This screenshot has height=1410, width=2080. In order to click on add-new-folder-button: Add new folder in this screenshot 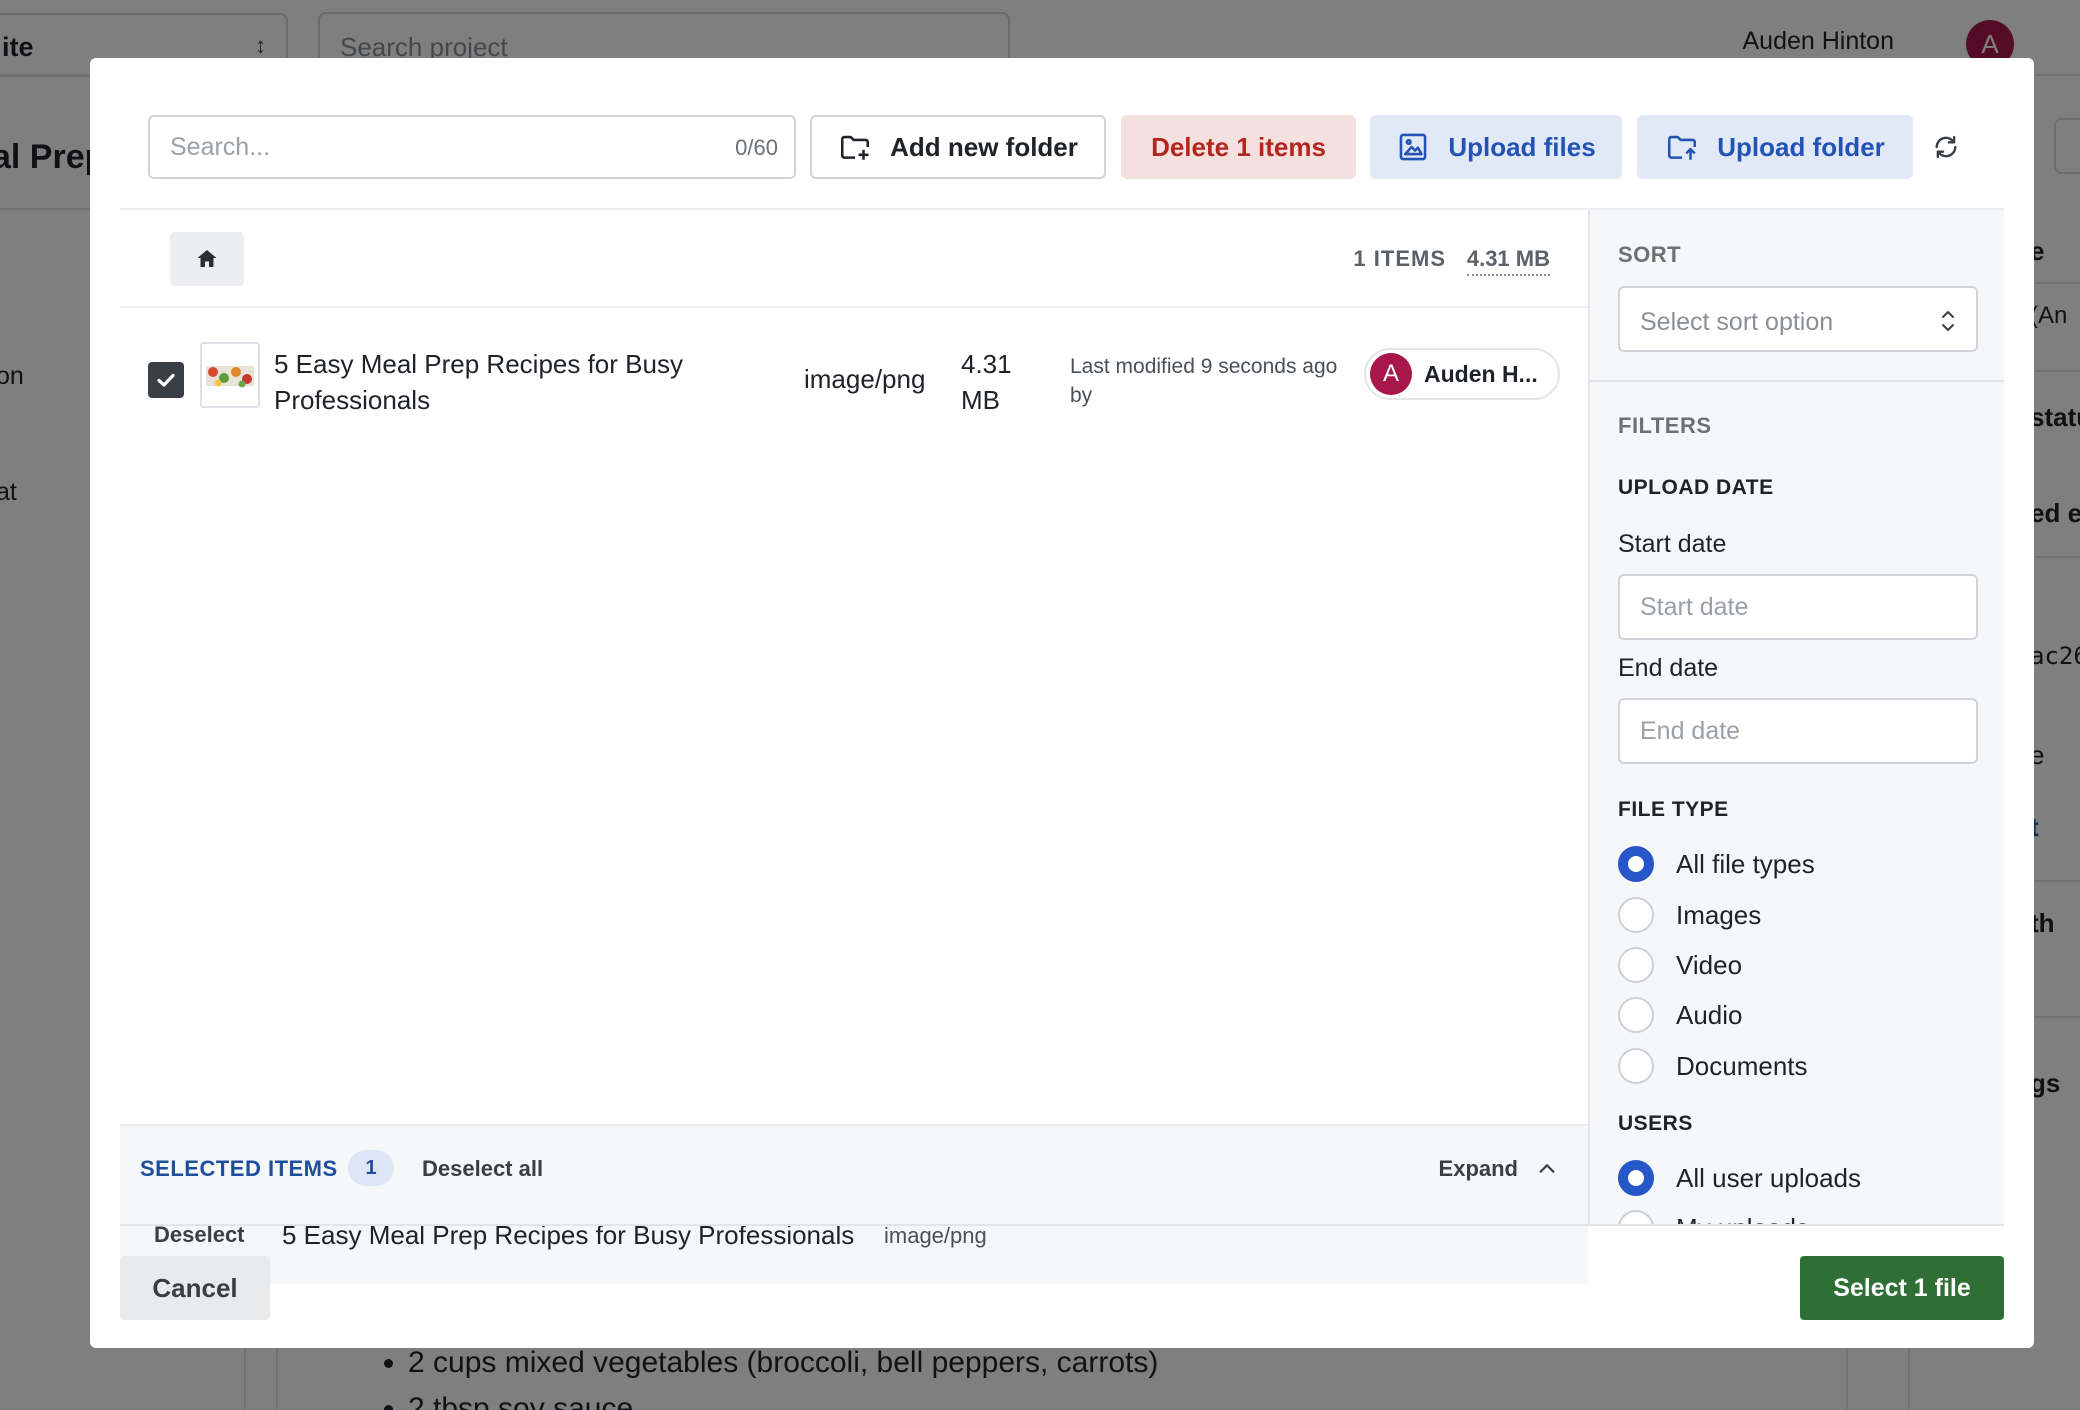, I will do `click(958, 147)`.